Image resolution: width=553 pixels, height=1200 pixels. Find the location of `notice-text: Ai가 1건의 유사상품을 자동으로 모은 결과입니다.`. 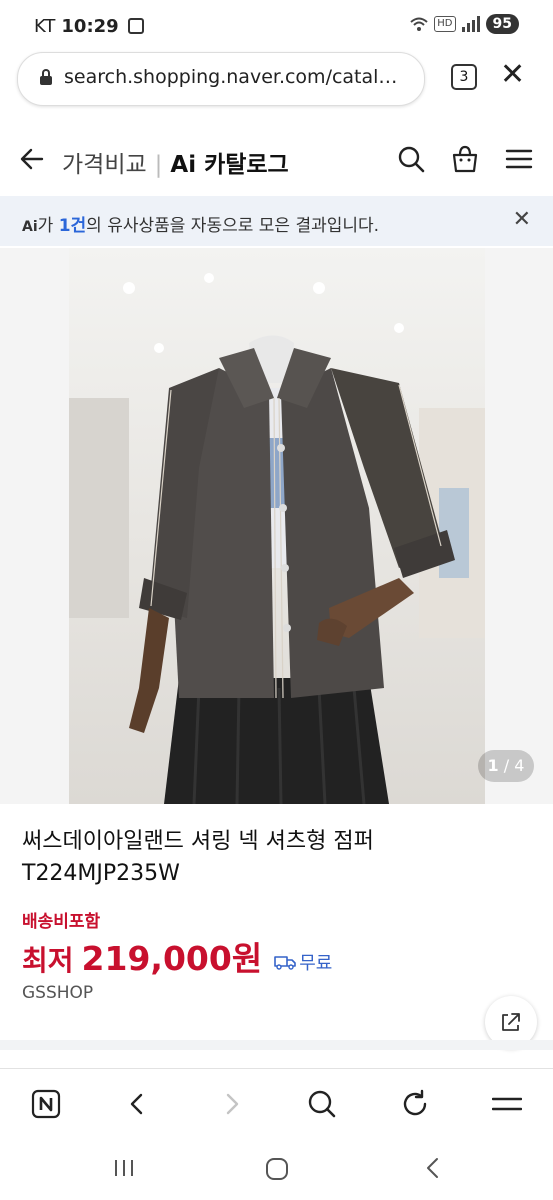

notice-text: Ai가 1건의 유사상품을 자동으로 모은 결과입니다. is located at coordinates (200, 223).